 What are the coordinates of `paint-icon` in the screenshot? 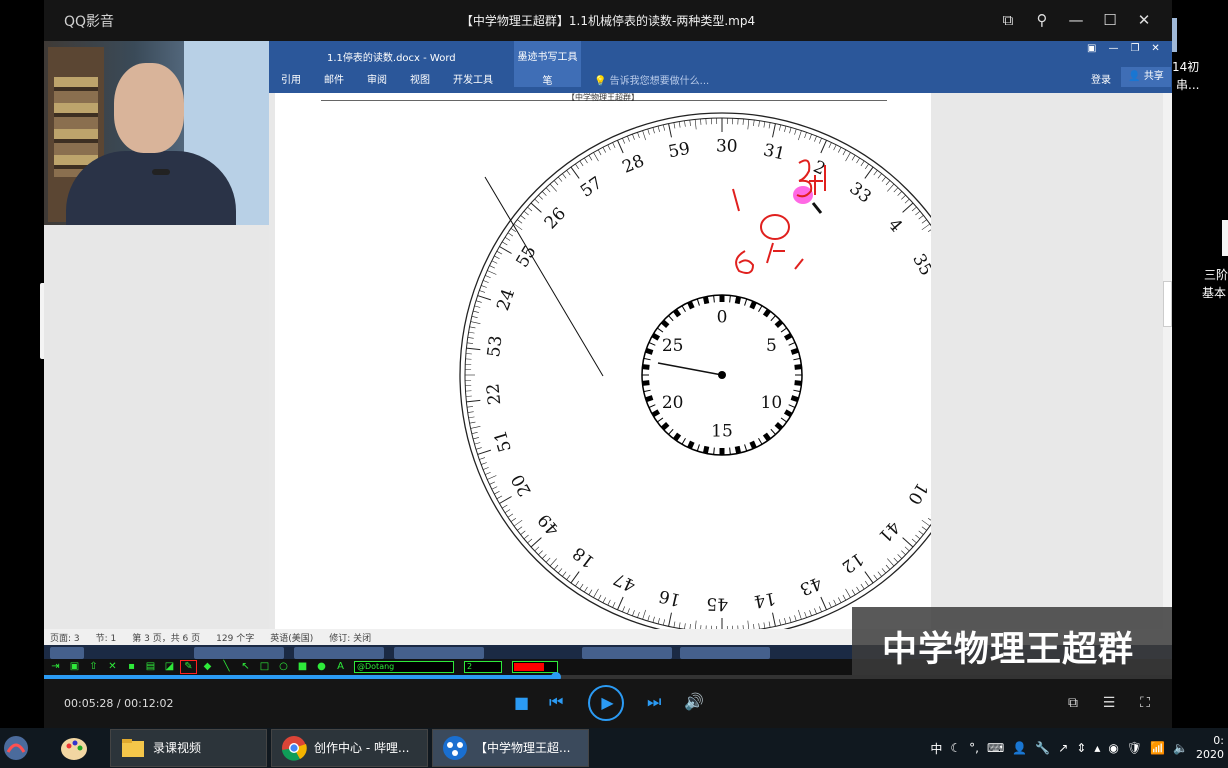 It's located at (74, 748).